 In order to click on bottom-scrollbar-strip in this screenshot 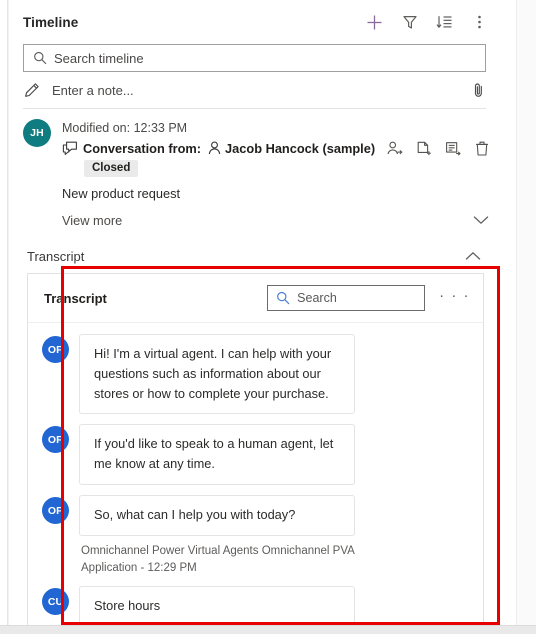, I will do `click(268, 629)`.